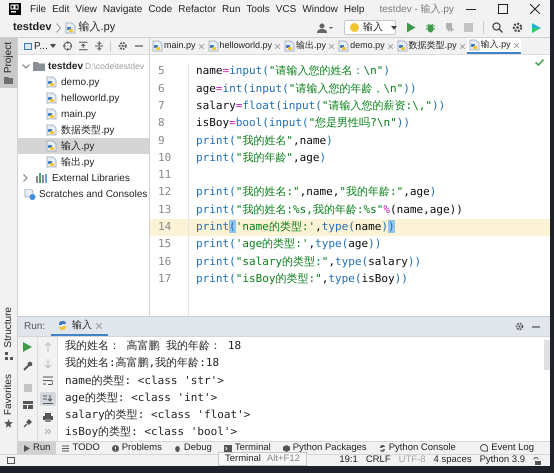 The image size is (554, 473). What do you see at coordinates (83, 114) in the screenshot?
I see `tree-item: main.py` at bounding box center [83, 114].